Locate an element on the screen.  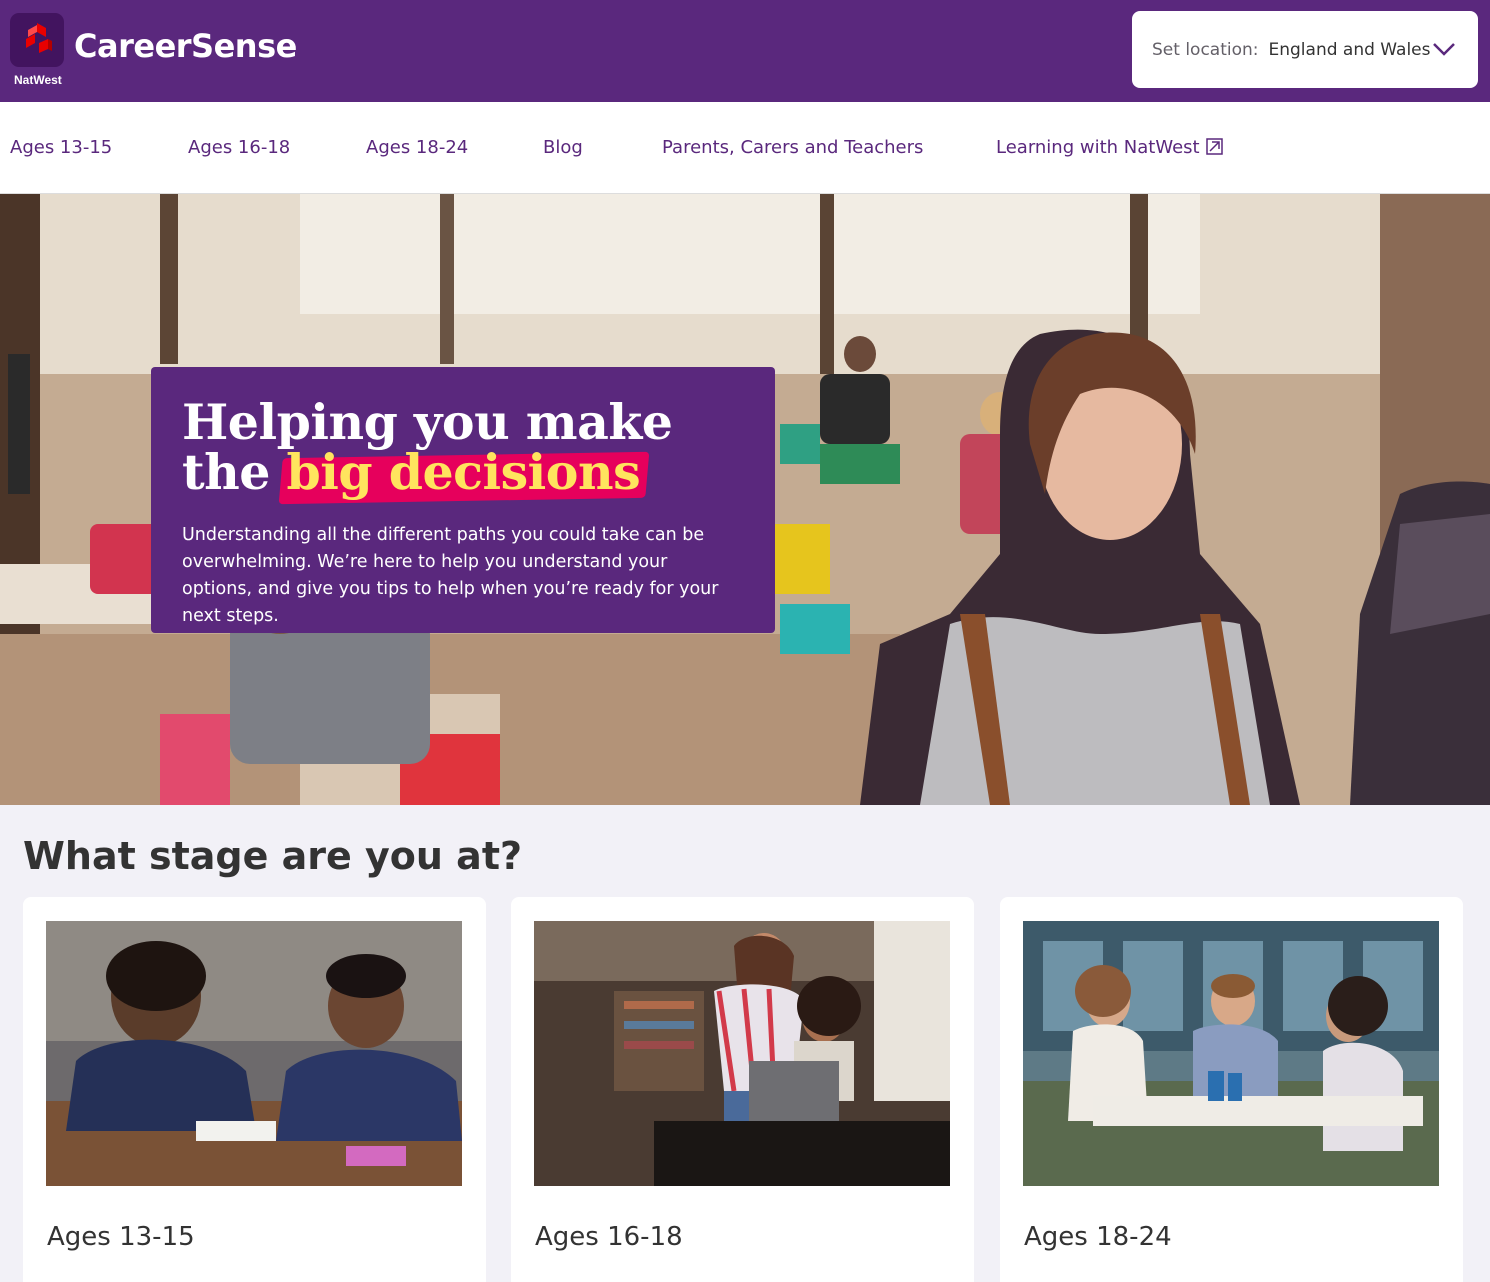
card-photo-students-laptop is located at coordinates (742, 1053).